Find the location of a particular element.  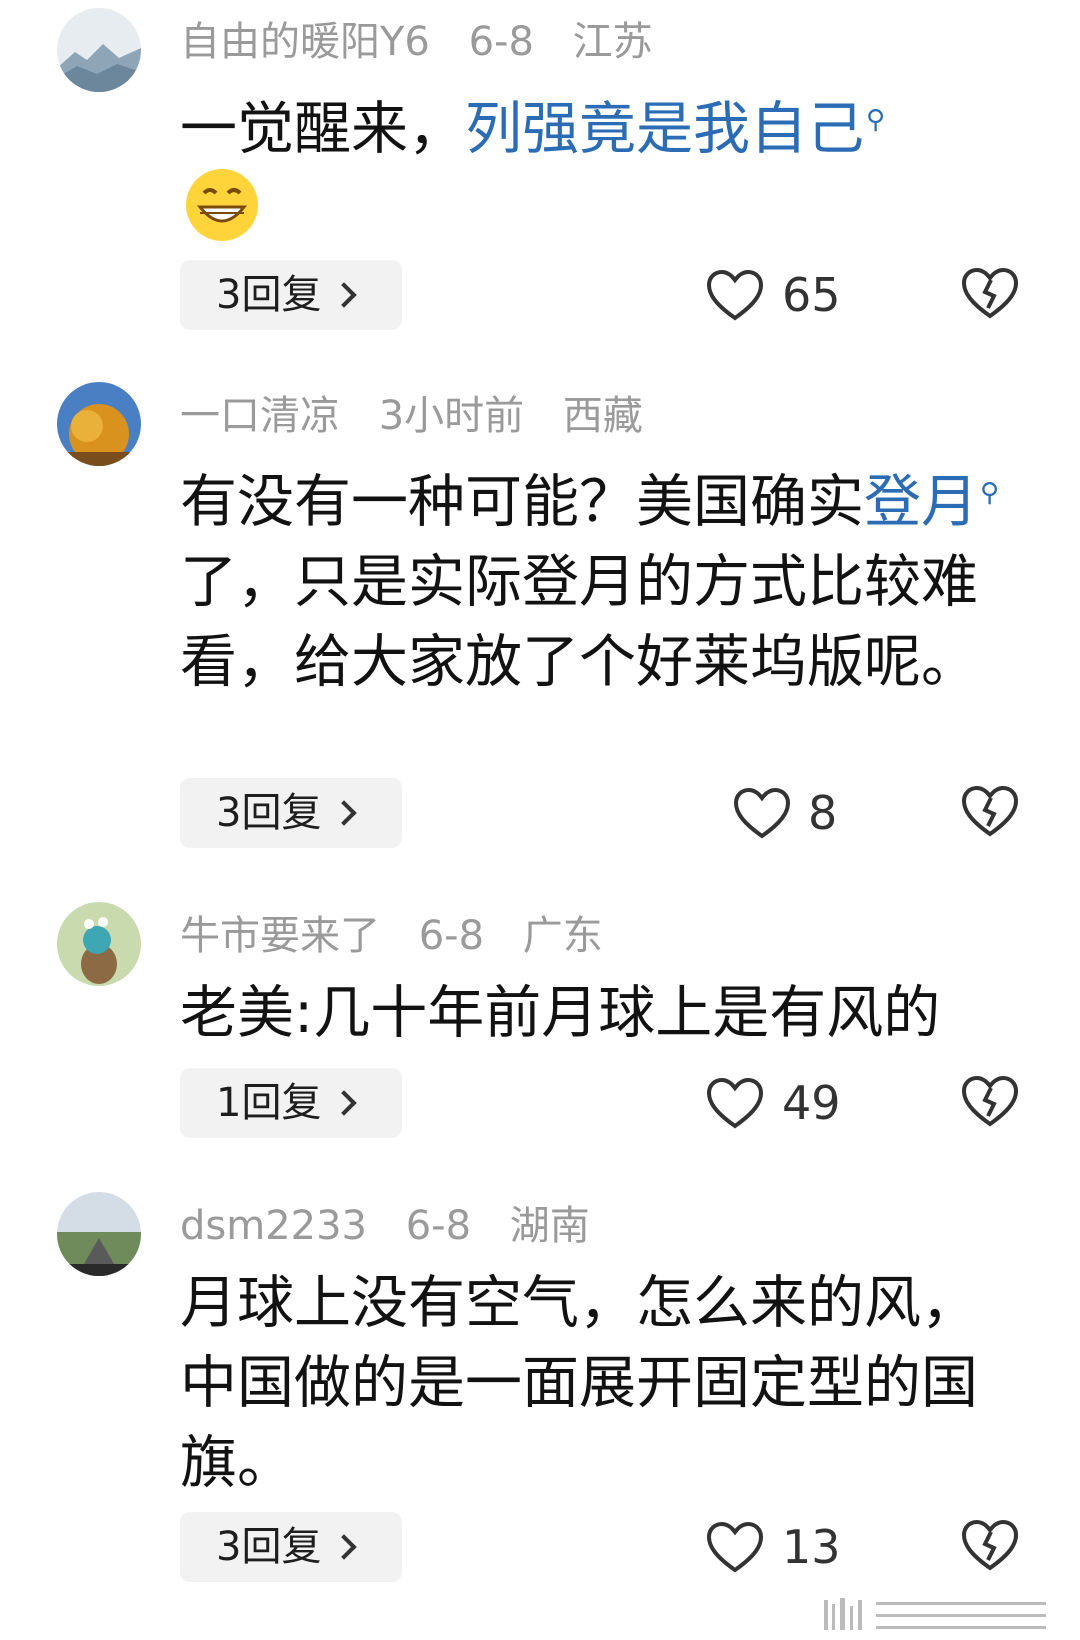

watermark-logo is located at coordinates (941, 1615).